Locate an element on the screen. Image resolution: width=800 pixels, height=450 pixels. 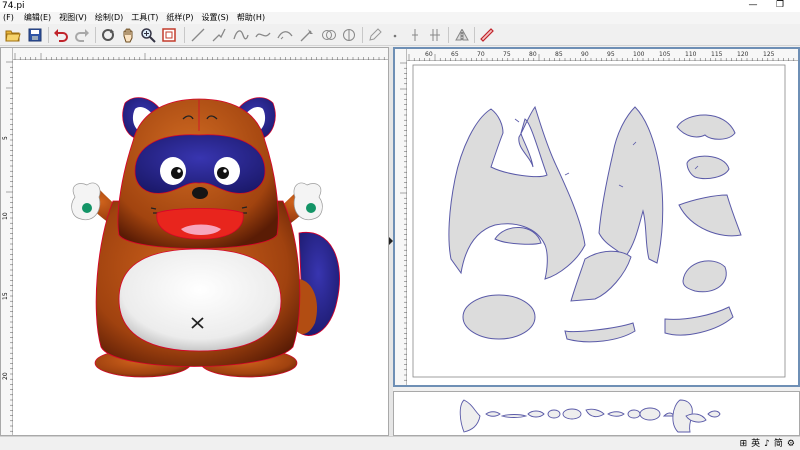
window-title: 74.pi is located at coordinates (13, 6).